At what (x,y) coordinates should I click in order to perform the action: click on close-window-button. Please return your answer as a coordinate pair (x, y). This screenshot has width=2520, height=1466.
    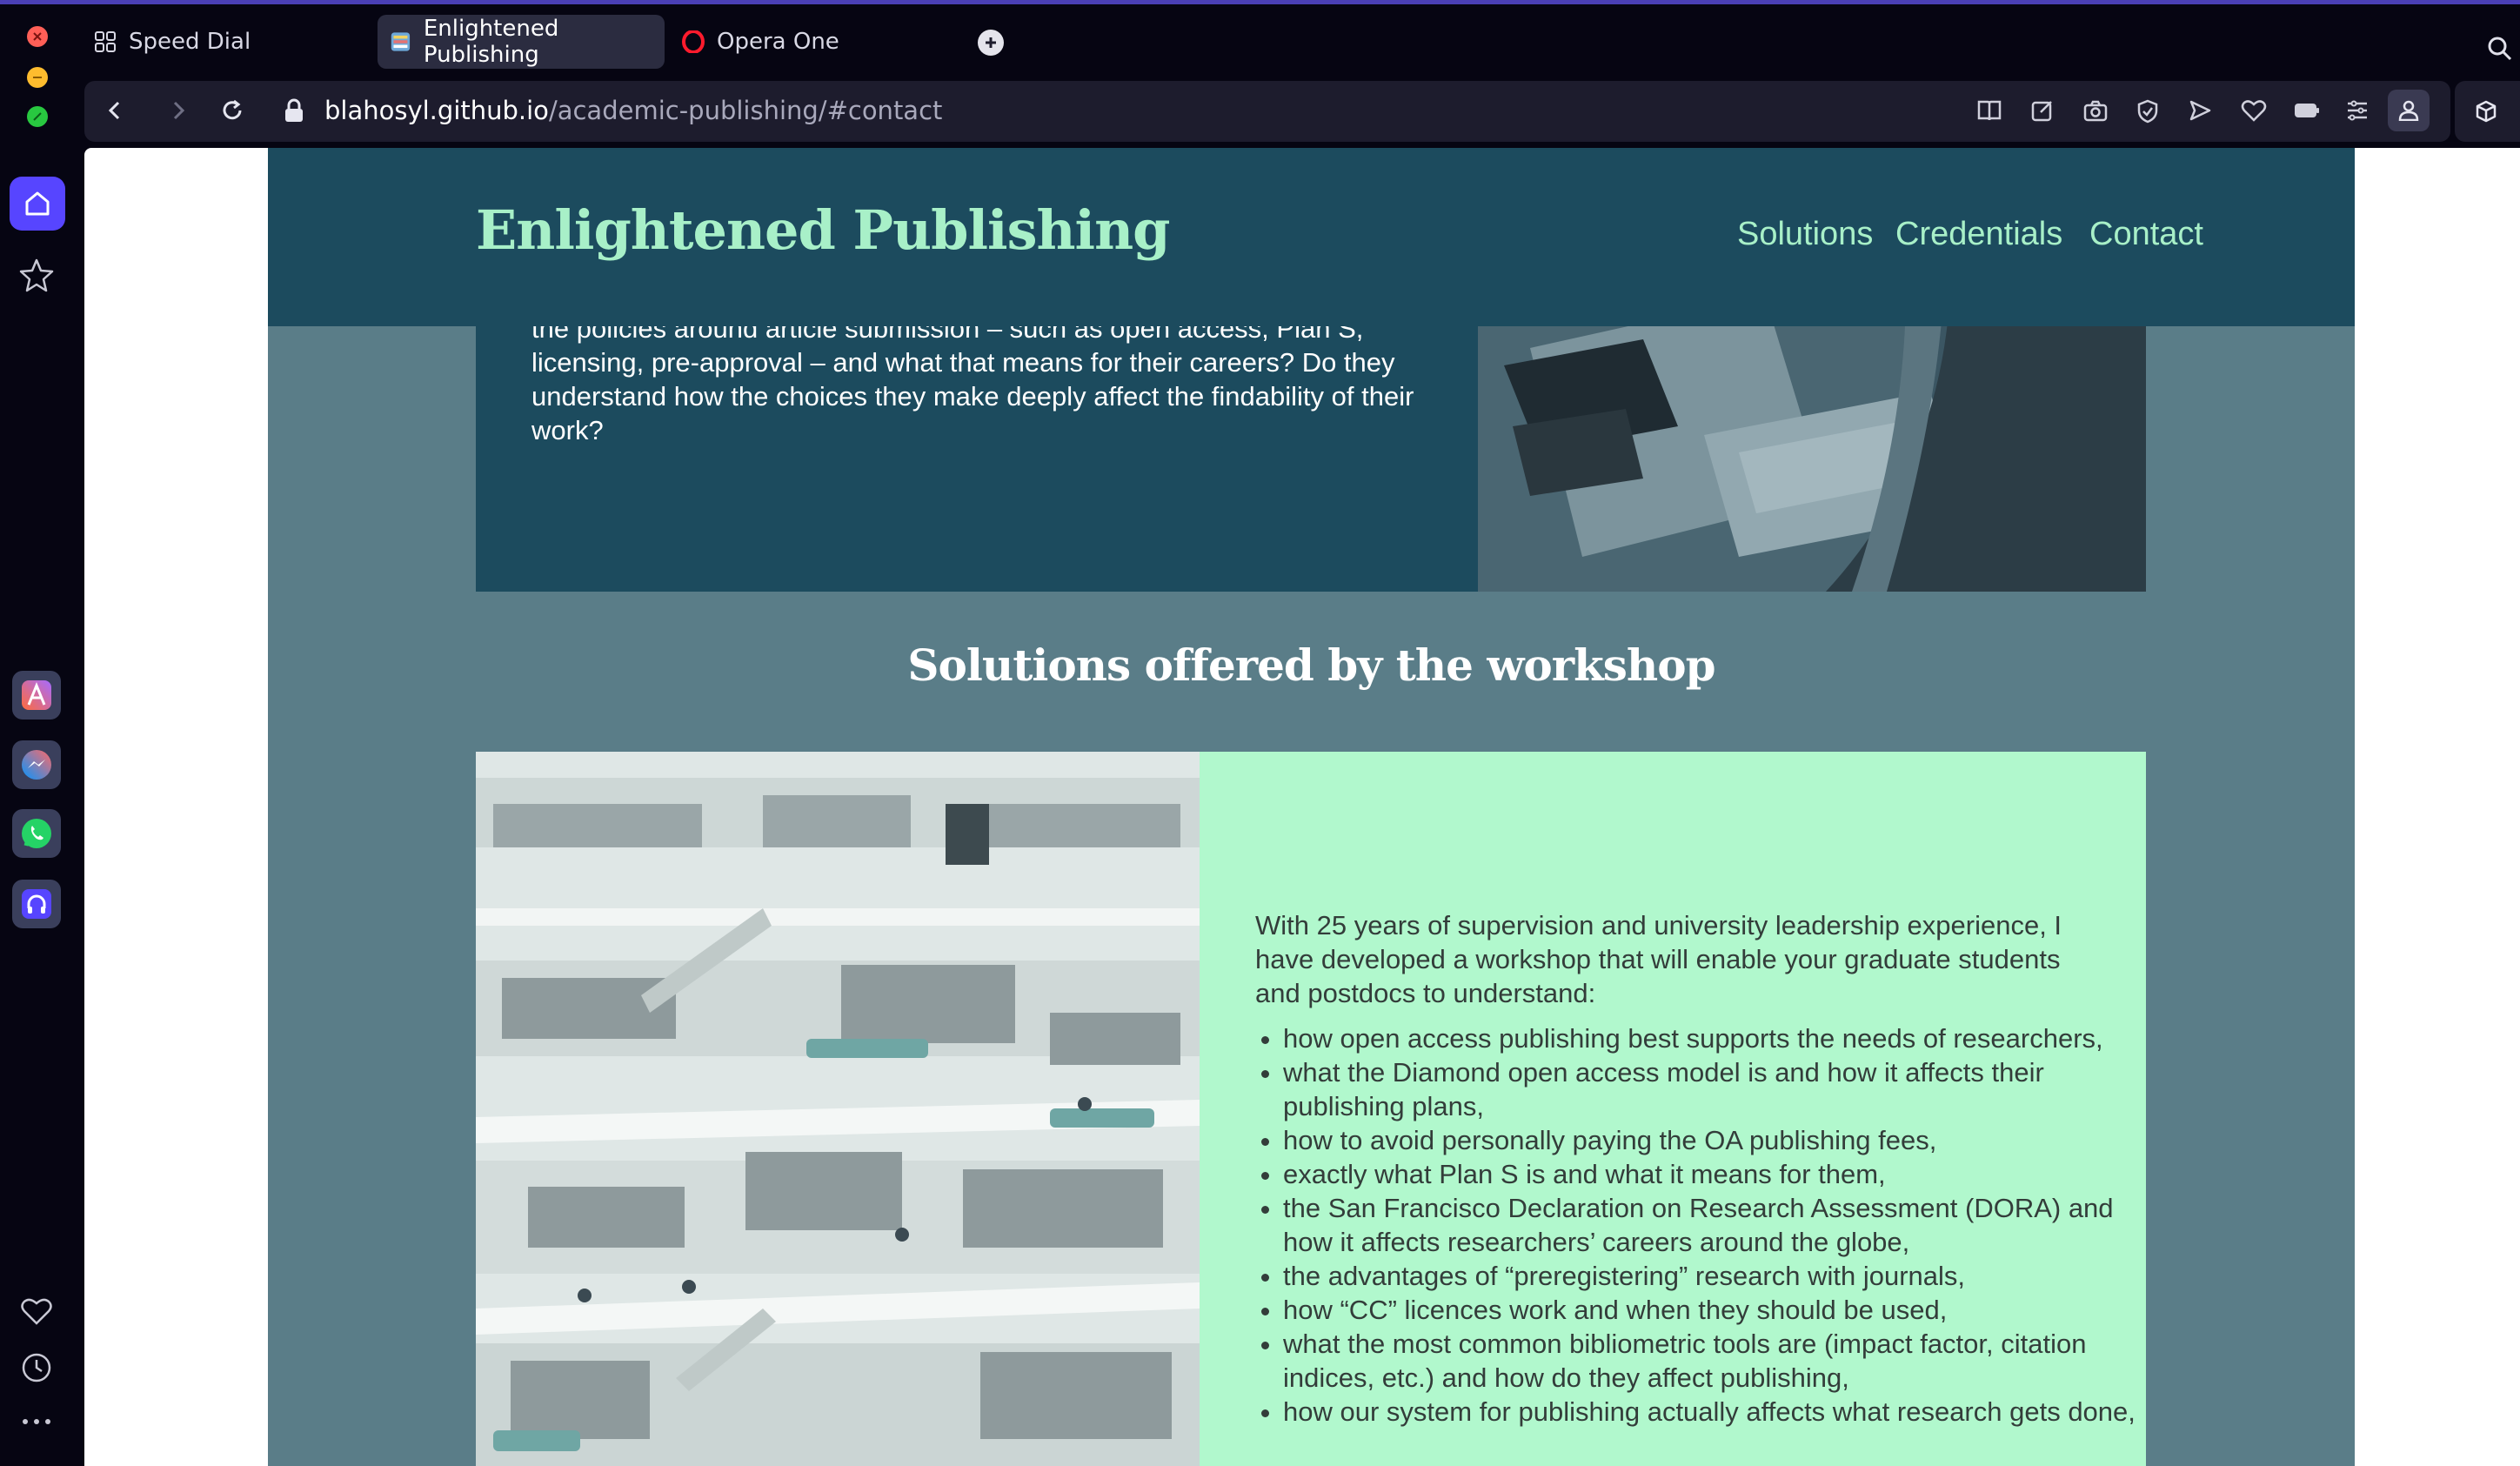
    Looking at the image, I should click on (37, 36).